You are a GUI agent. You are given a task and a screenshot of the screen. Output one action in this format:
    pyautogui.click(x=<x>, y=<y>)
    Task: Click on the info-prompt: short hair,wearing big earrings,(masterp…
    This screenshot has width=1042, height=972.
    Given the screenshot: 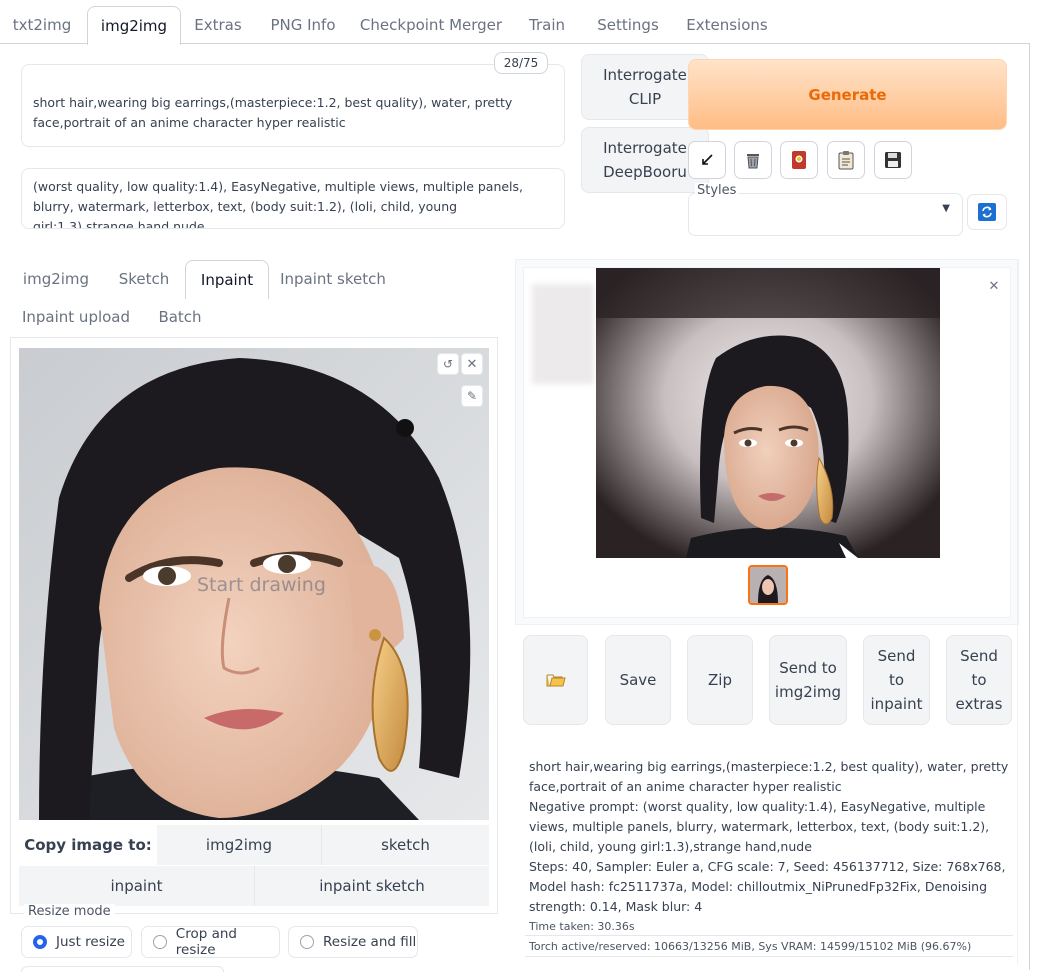 What is the action you would take?
    pyautogui.click(x=769, y=776)
    